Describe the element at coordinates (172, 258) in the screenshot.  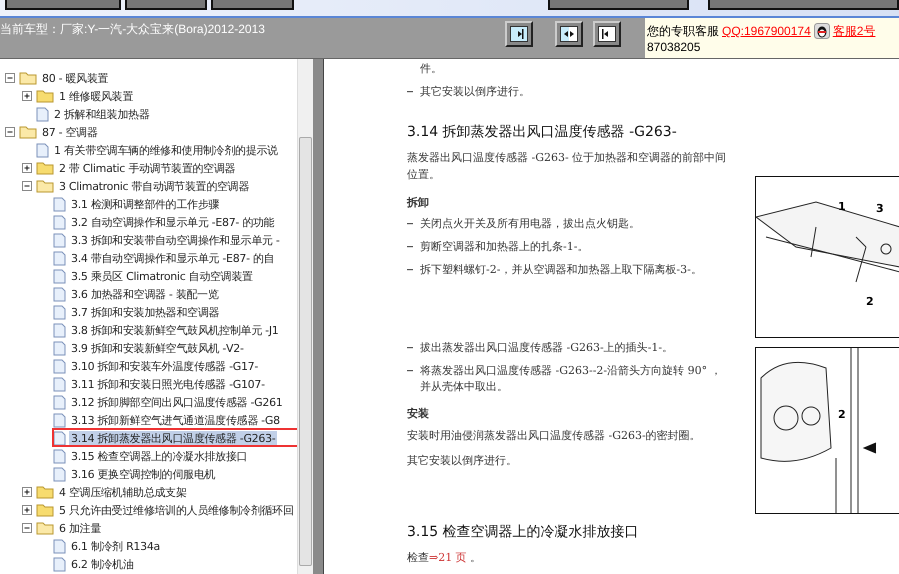
I see `tree-item: 3.4 带自动空调操作和显示单元 -E87- 的自` at that location.